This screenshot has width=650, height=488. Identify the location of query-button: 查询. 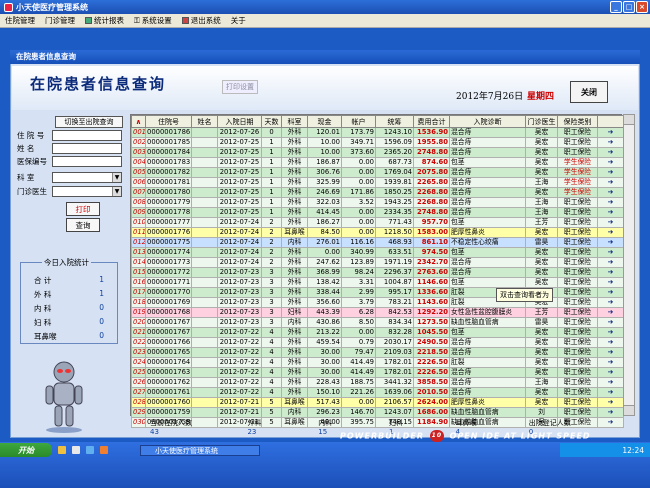
(83, 225).